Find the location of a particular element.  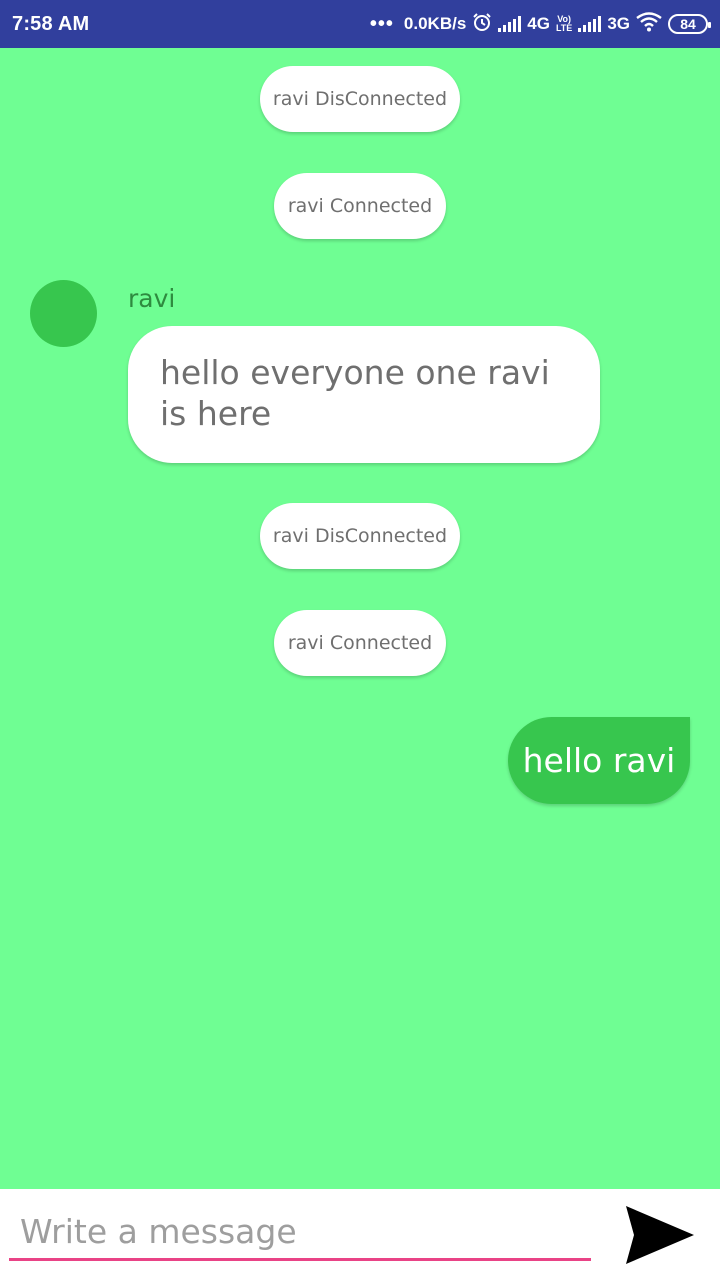

status-time: 7:58 AM is located at coordinates (51, 23).